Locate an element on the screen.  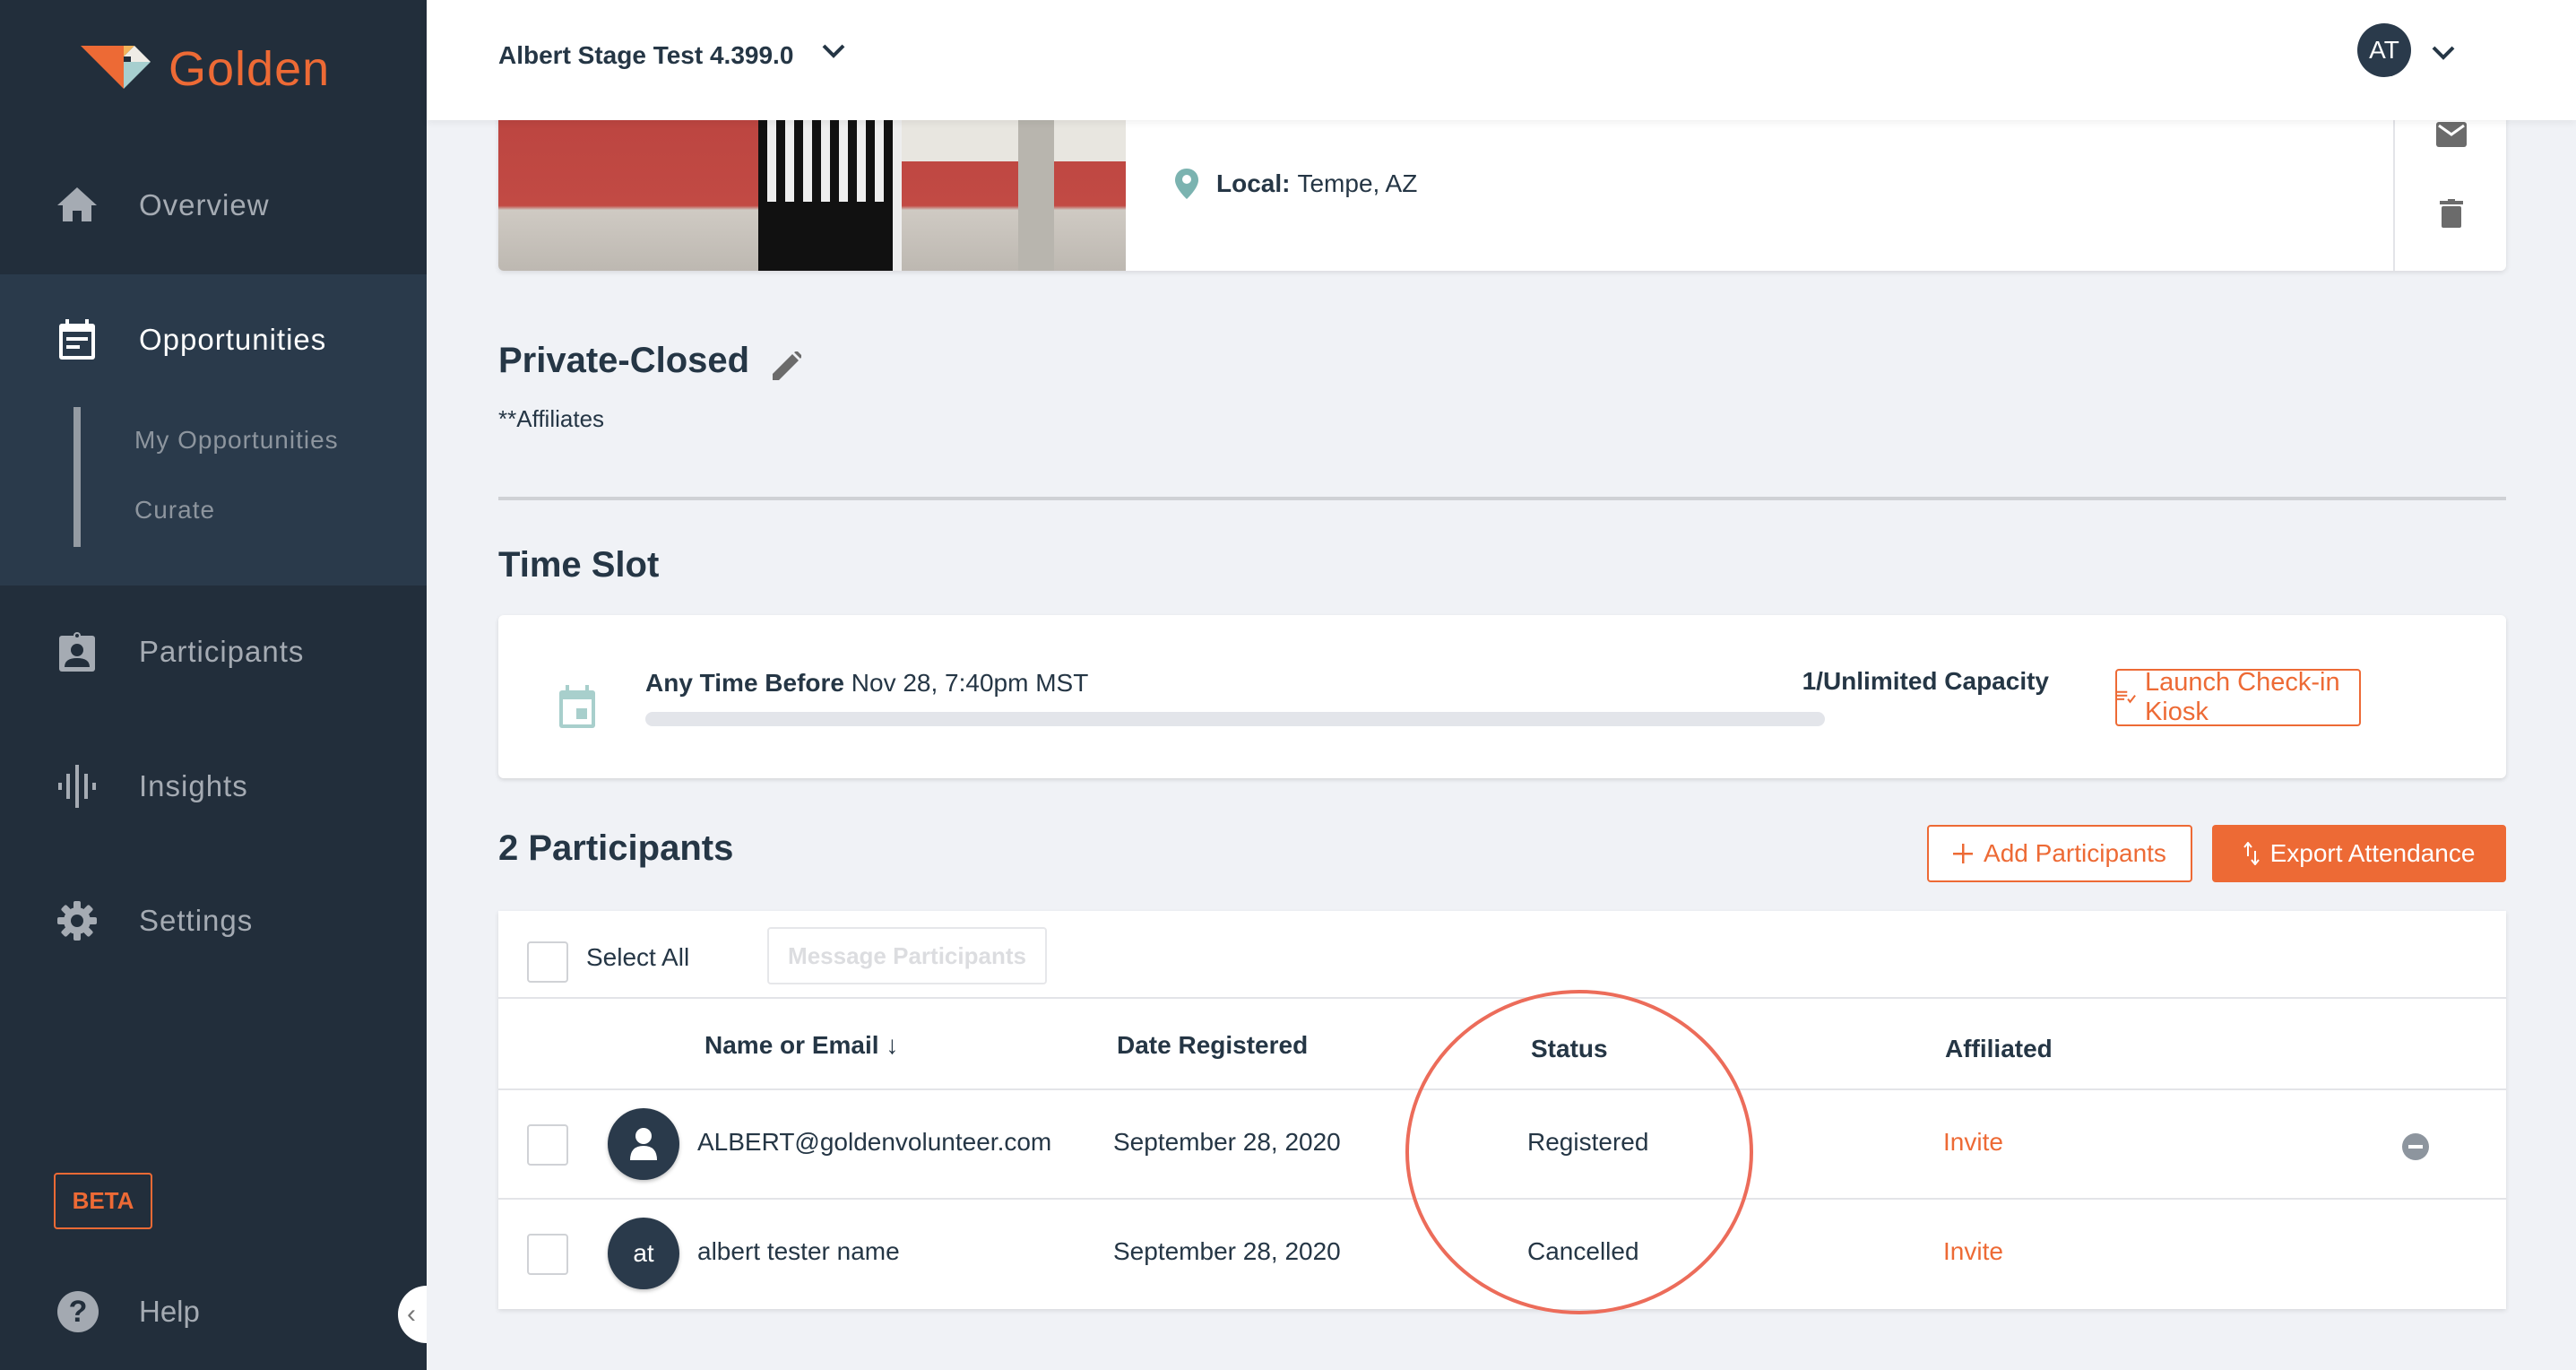
table-toolbar: Select All Message Participants is located at coordinates (1502, 955).